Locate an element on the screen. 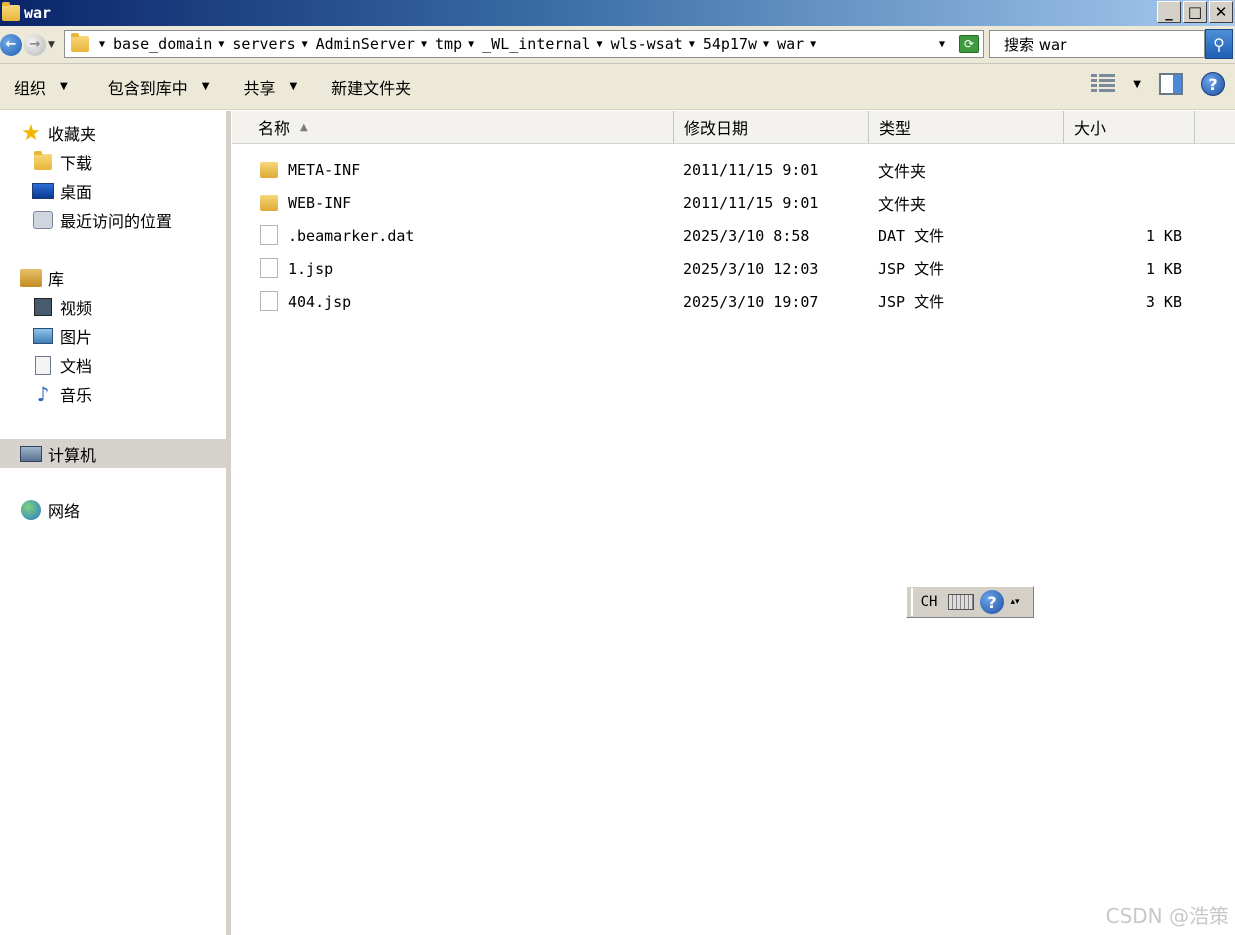  sidebar-item-label: 视频 is located at coordinates (76, 308).